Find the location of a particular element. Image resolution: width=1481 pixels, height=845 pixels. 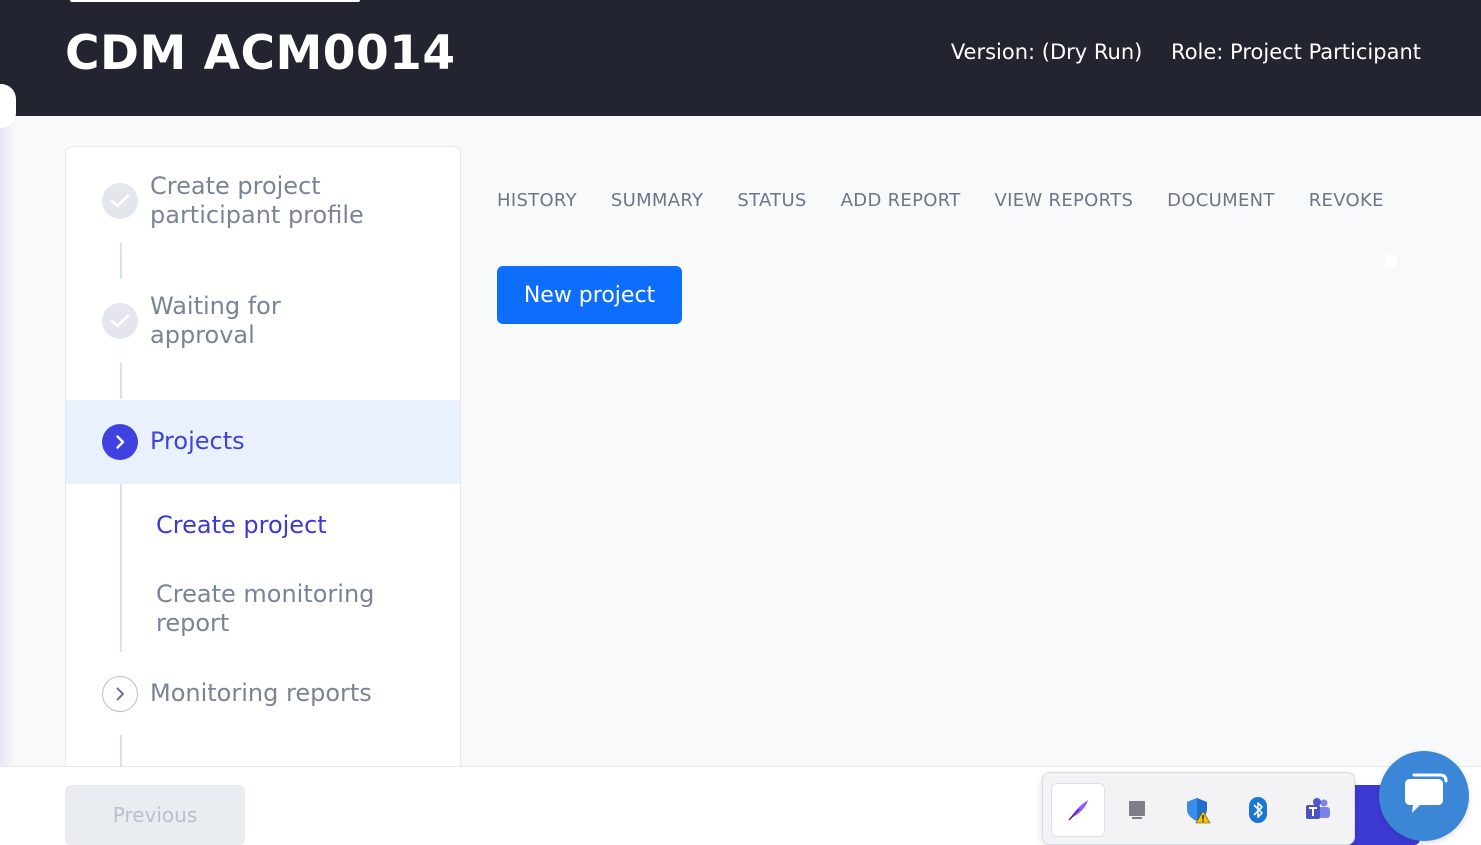

step-waiting-for-approval: Waiting for approval is located at coordinates (263, 327).